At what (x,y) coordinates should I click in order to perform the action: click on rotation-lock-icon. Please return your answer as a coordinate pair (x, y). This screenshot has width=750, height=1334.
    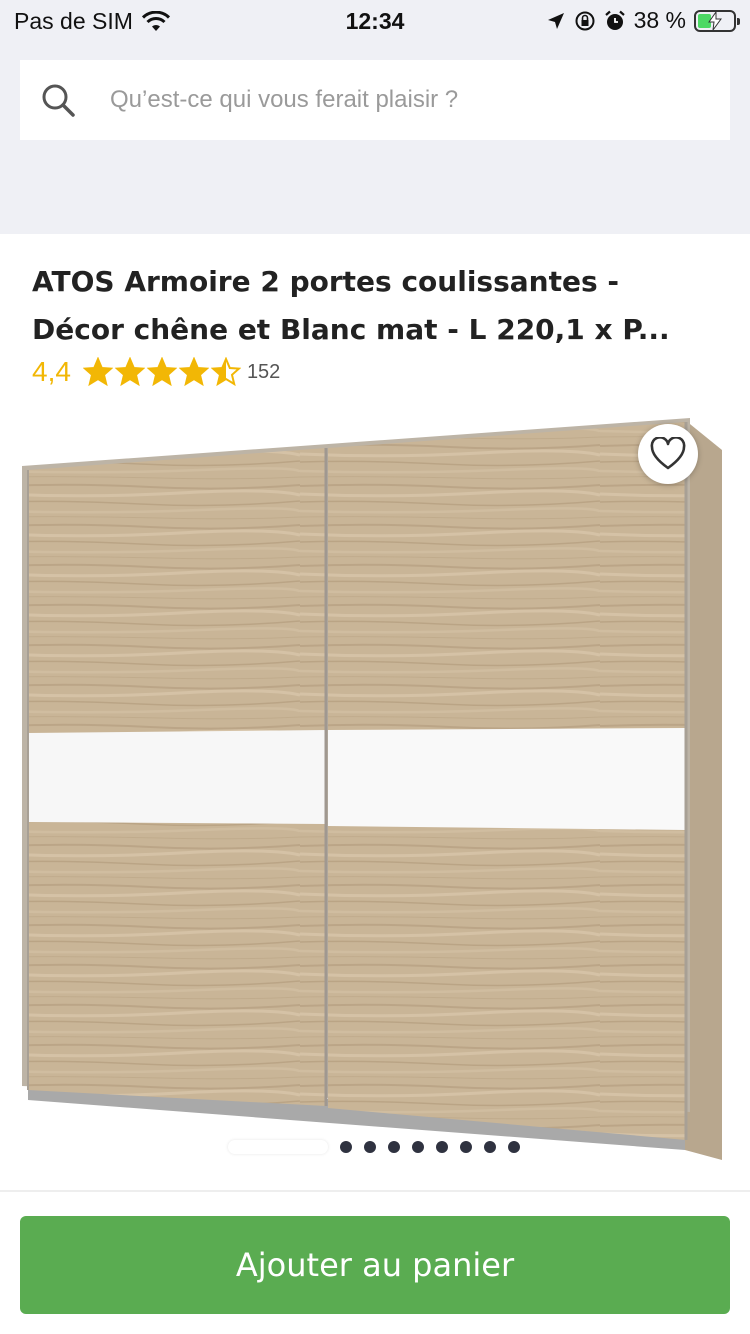
    Looking at the image, I should click on (585, 20).